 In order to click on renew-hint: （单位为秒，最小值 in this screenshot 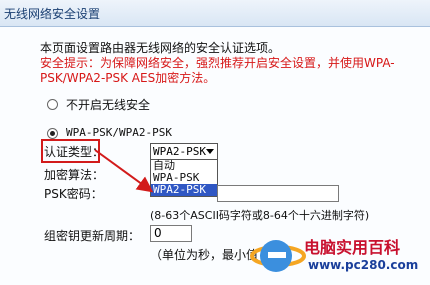, I will do `click(204, 255)`.